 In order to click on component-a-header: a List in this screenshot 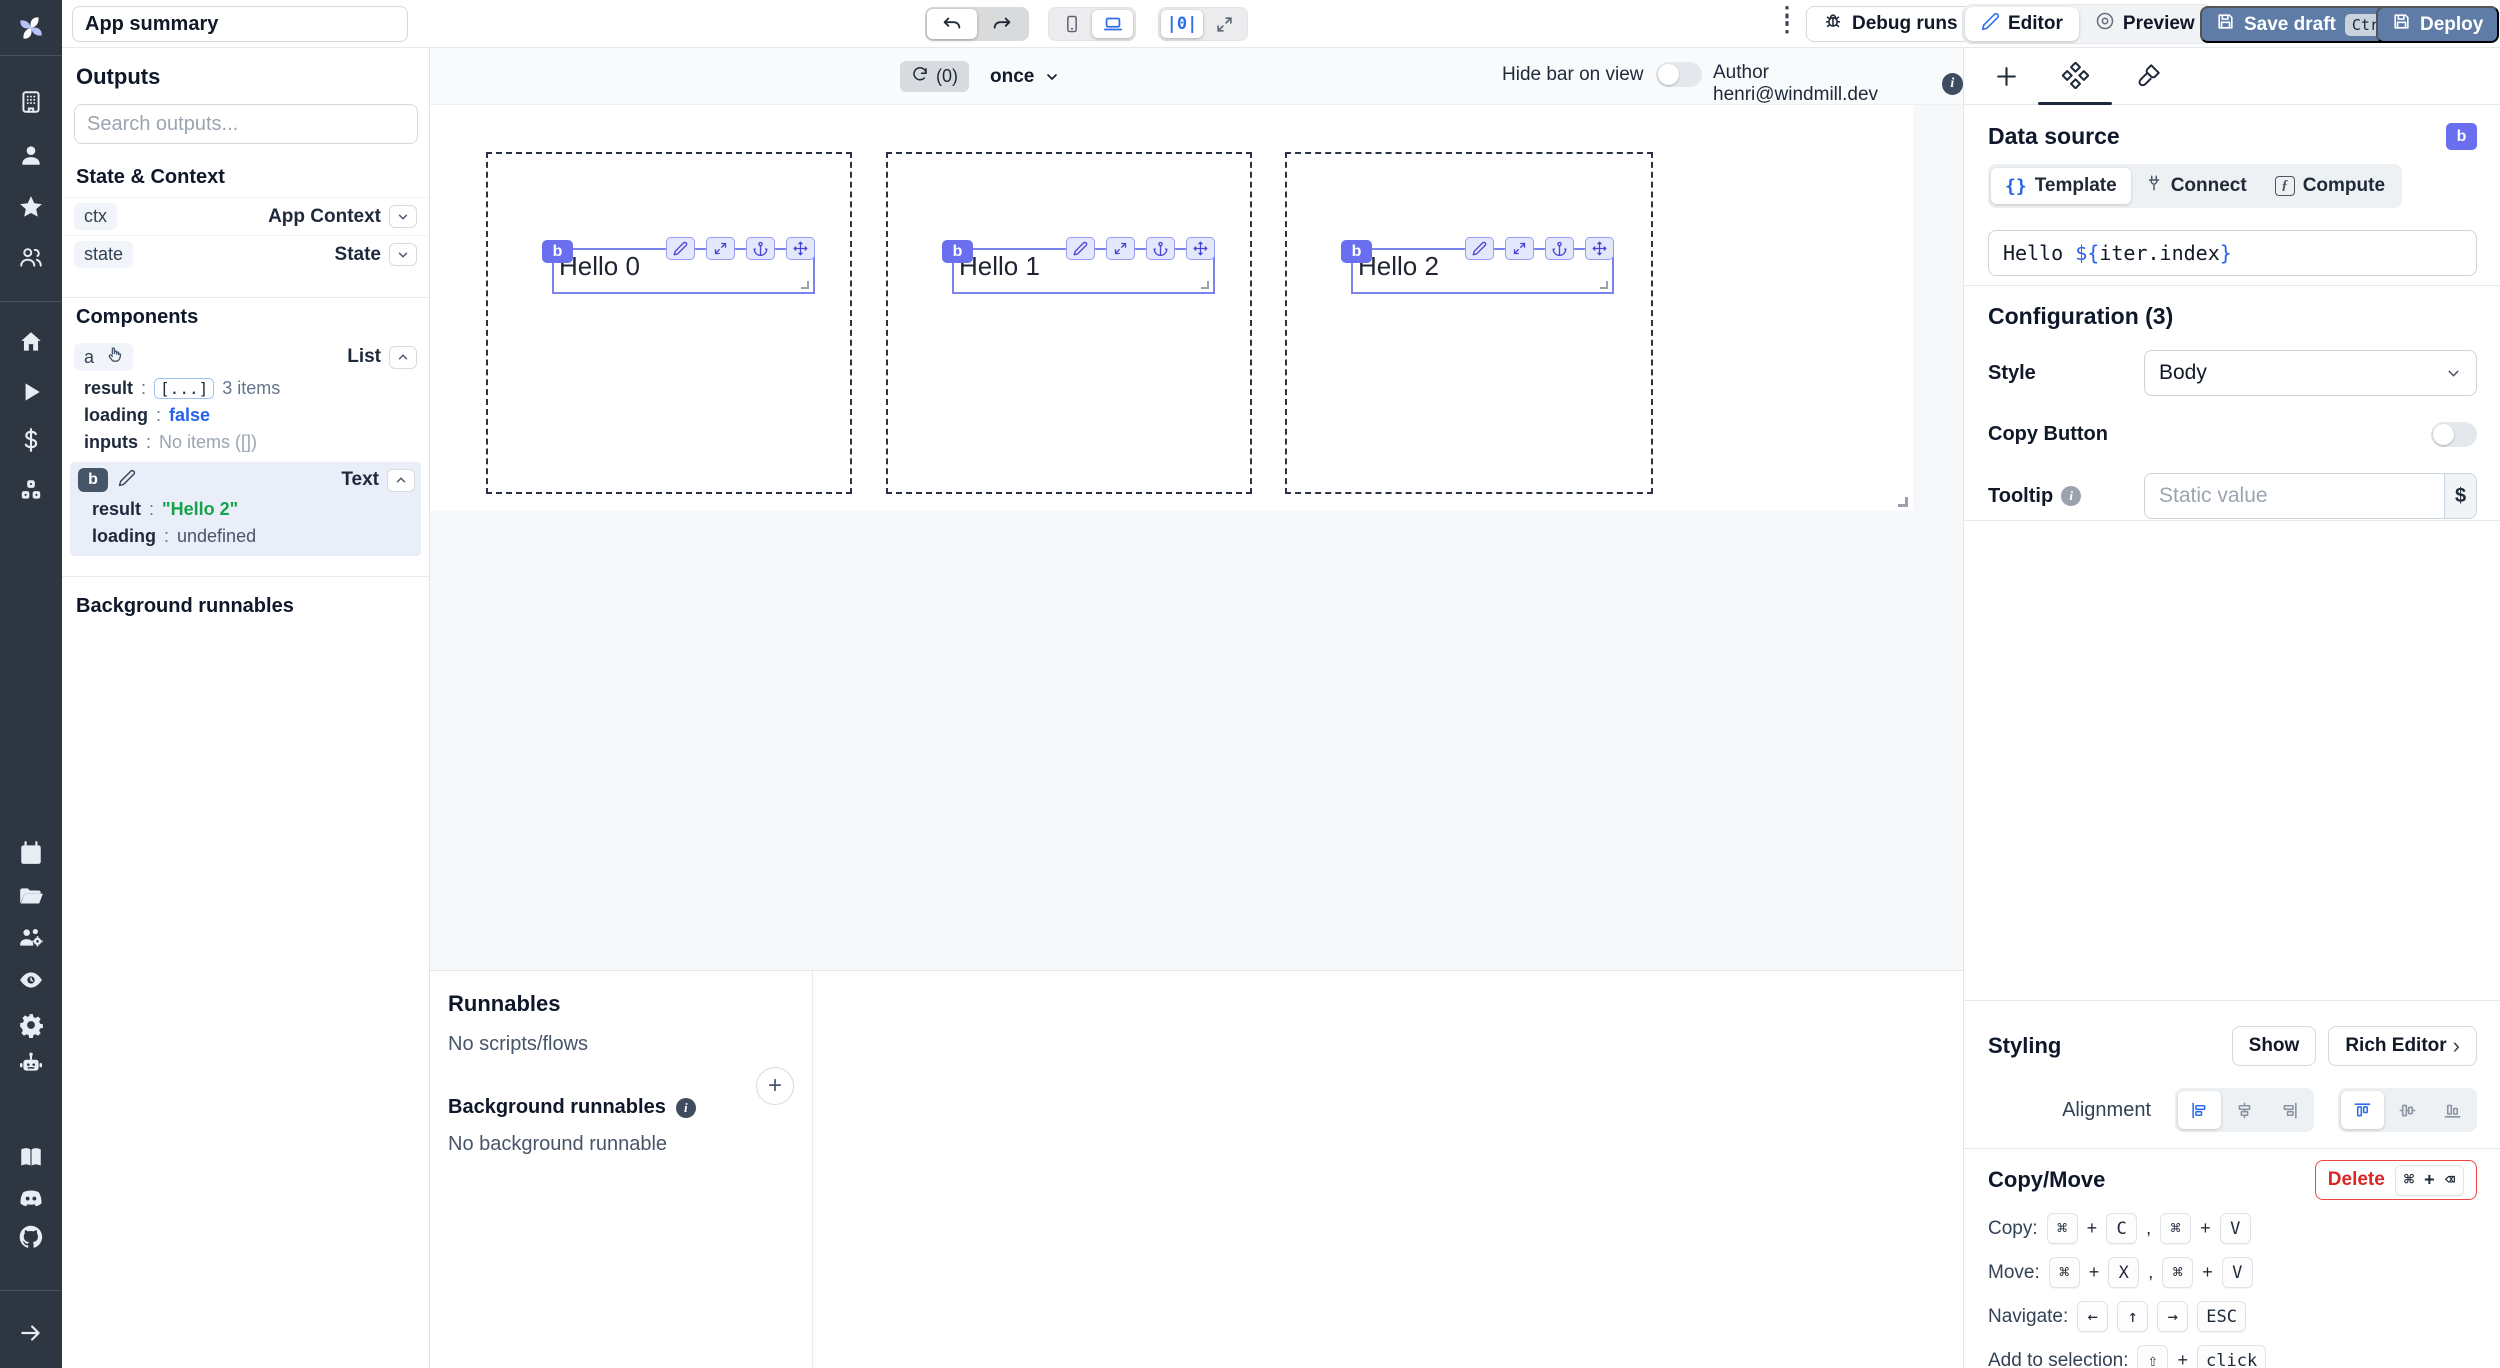, I will do `click(245, 356)`.